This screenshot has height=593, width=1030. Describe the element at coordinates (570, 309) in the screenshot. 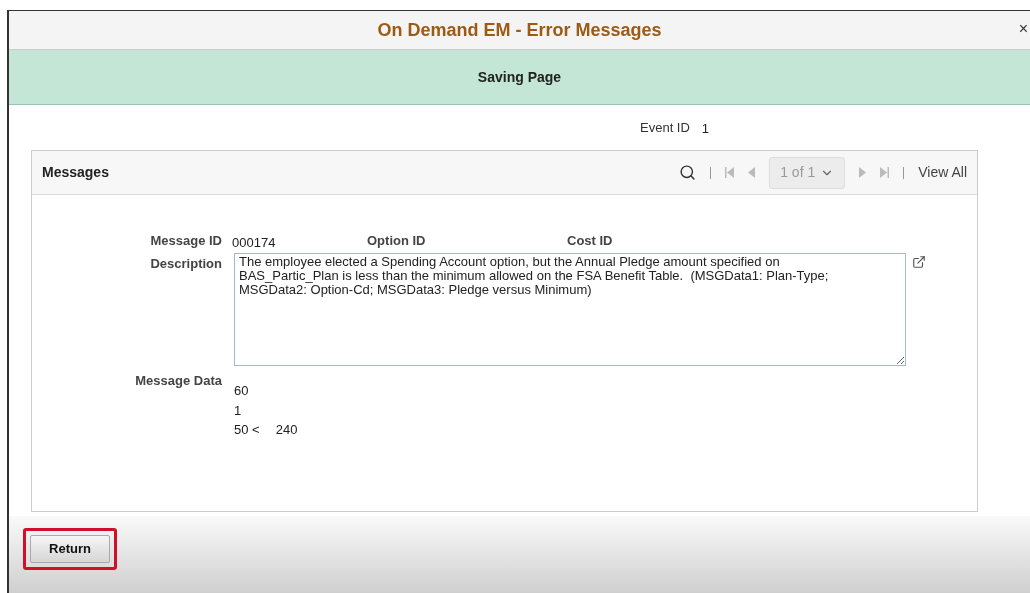

I see `description-field: The employee elected a Spending Account option, but the Annual Pledge amount specified on BAS_Partic_Plan is less than the minimum allowed on the FSA Benefit Table. (MSGData1: Plan-Type; MSGData2: Option-Cd; MSGData3: Pledge versus Minimum)` at that location.